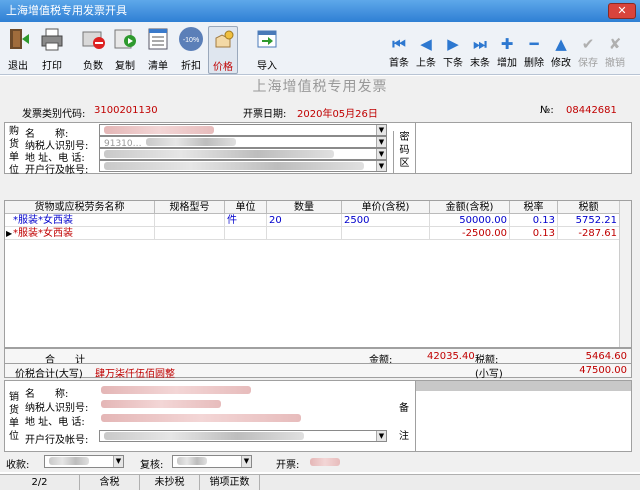  I want to click on print-button: 打印, so click(52, 49).